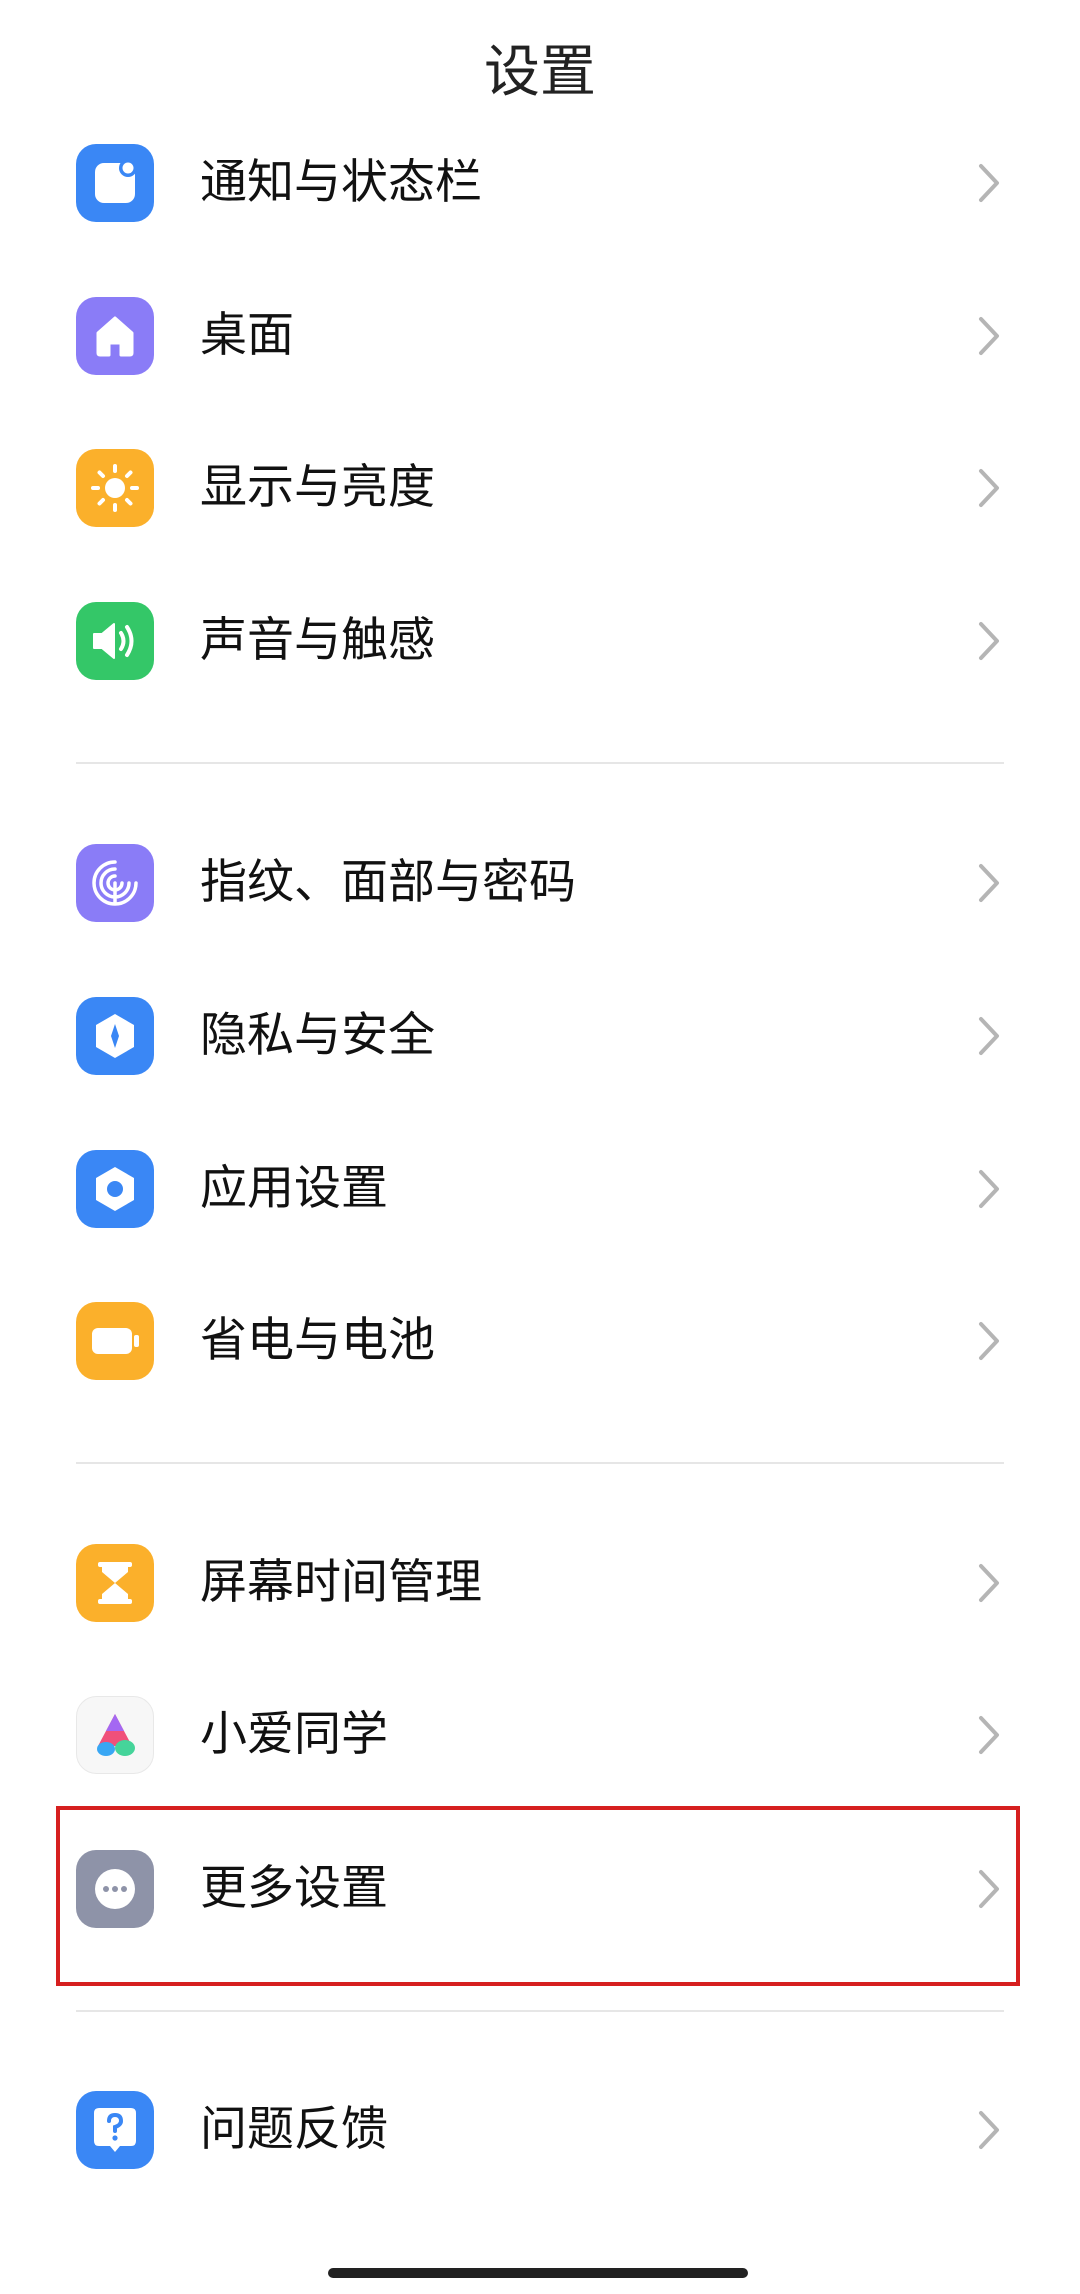 Image resolution: width=1080 pixels, height=2294 pixels. What do you see at coordinates (115, 641) in the screenshot?
I see `speaker-icon` at bounding box center [115, 641].